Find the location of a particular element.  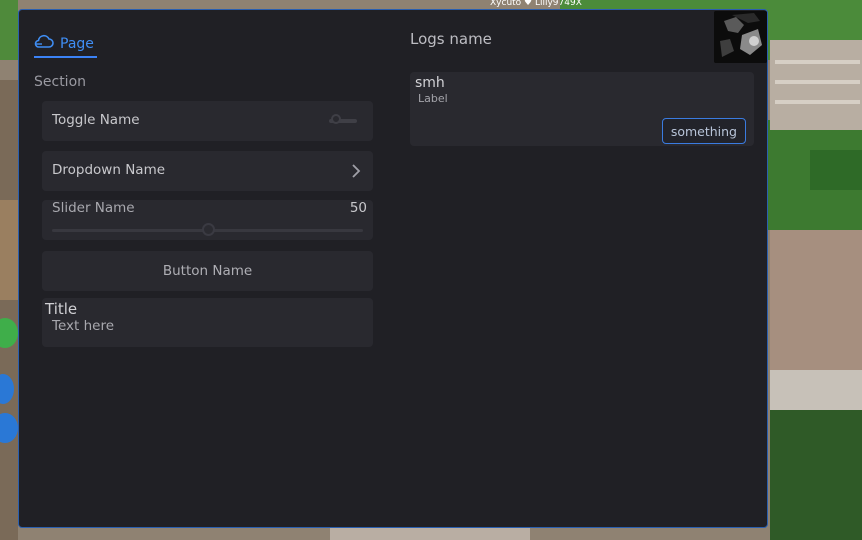

button-label: Button Name is located at coordinates (207, 271).